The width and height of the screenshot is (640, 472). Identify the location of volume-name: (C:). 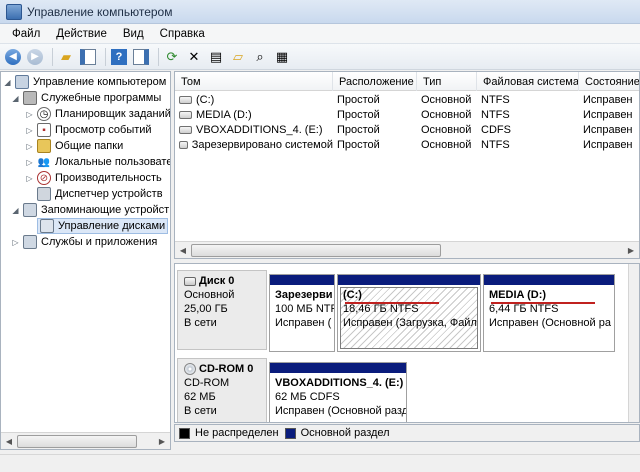
(205, 99).